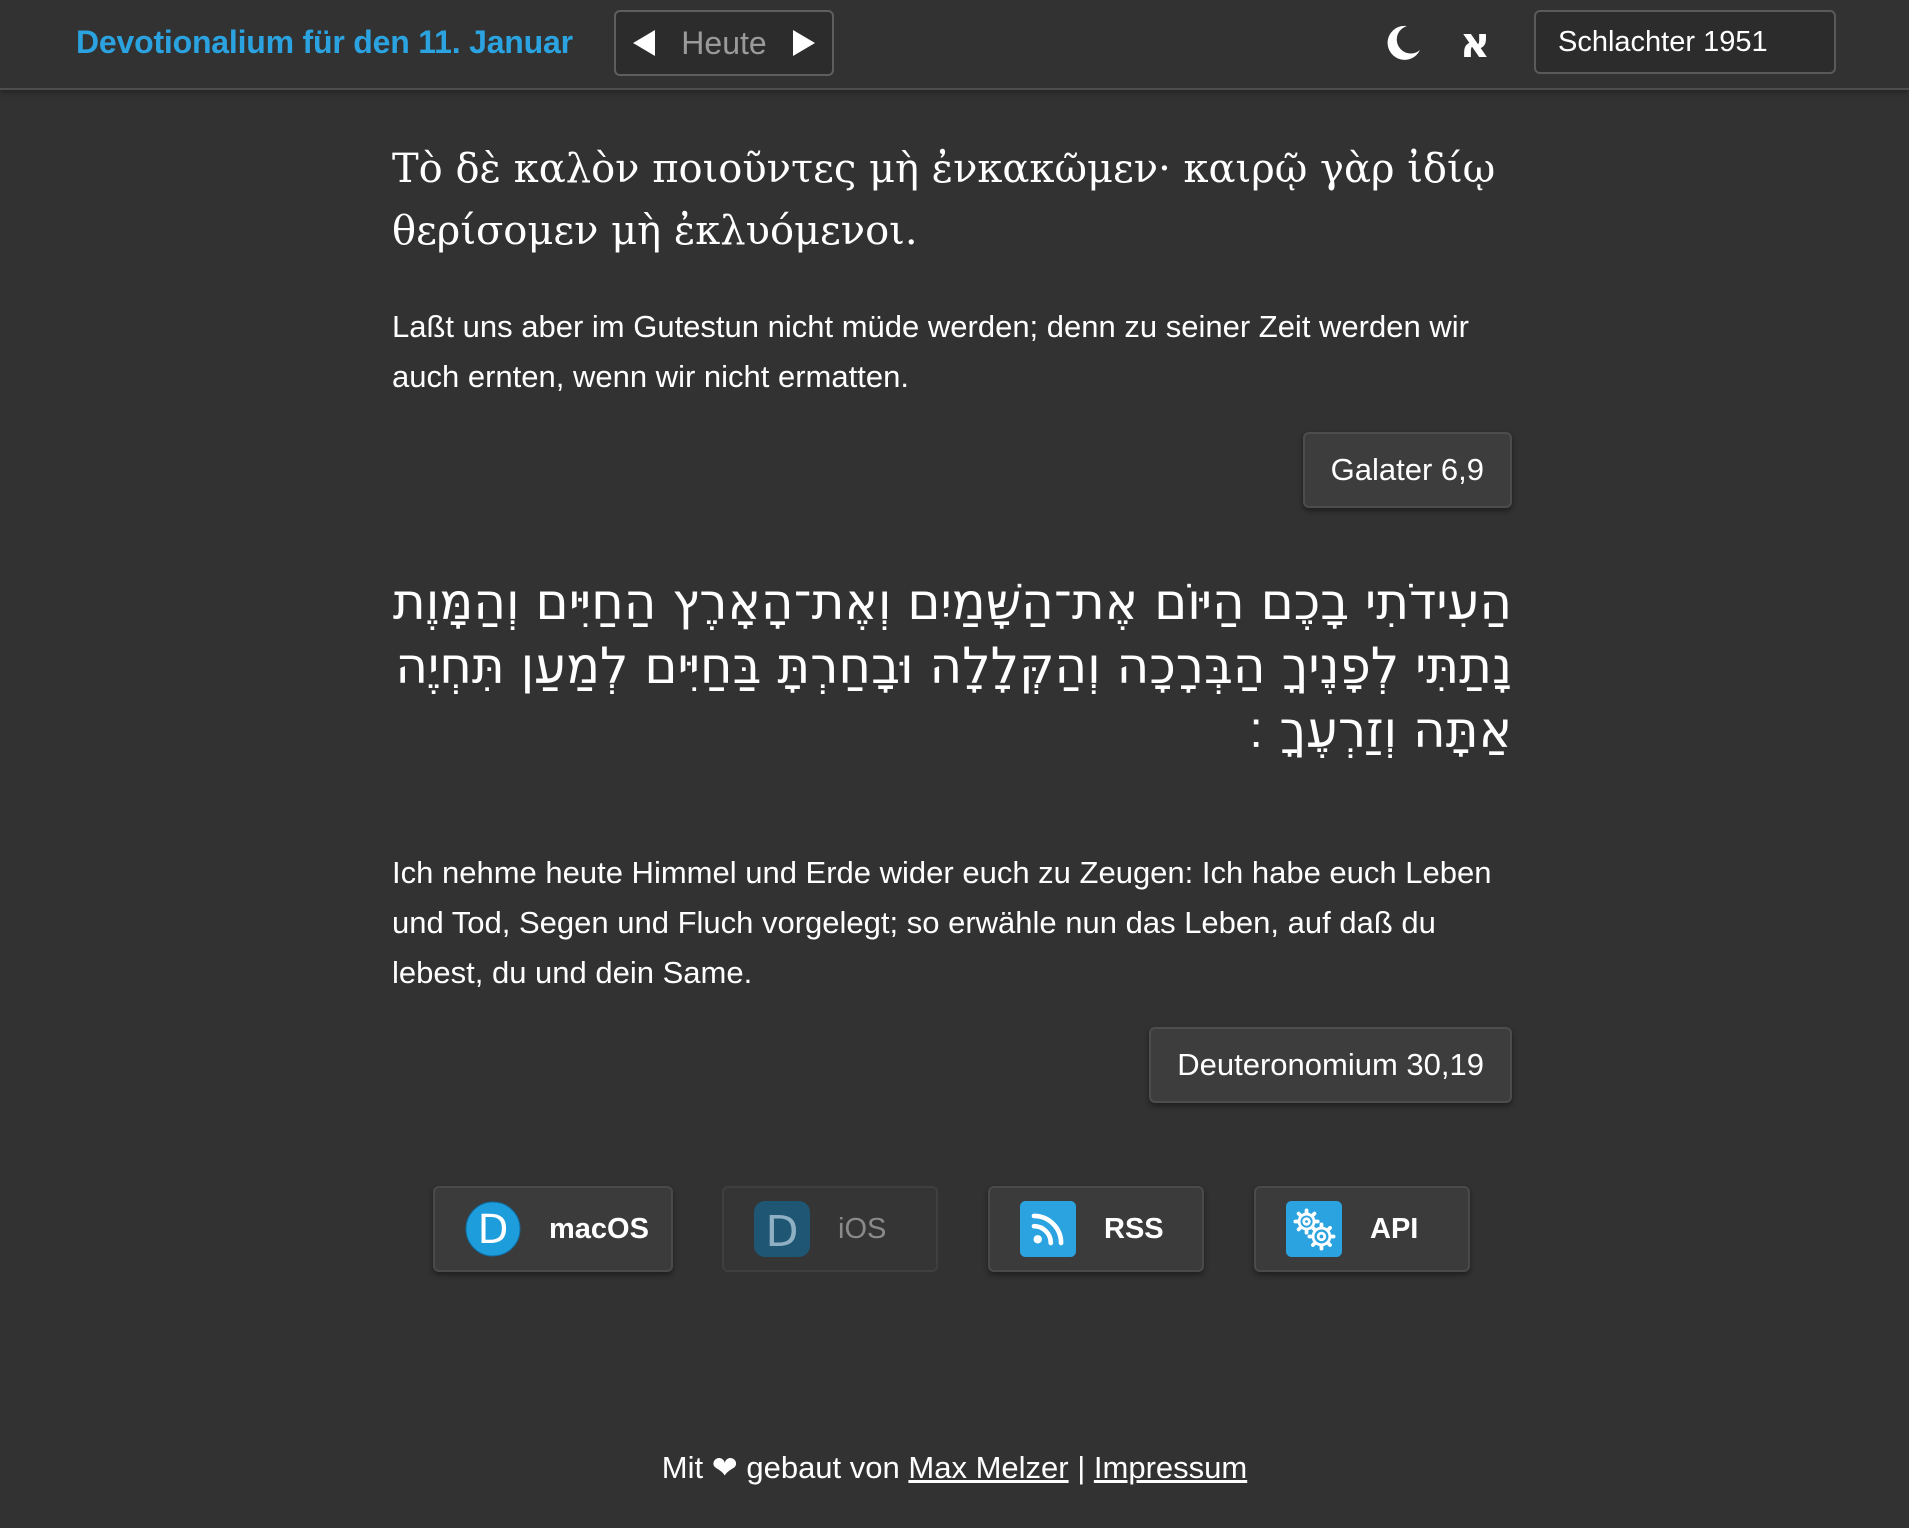 The height and width of the screenshot is (1528, 1909). I want to click on aleph-icon: א, so click(1475, 42).